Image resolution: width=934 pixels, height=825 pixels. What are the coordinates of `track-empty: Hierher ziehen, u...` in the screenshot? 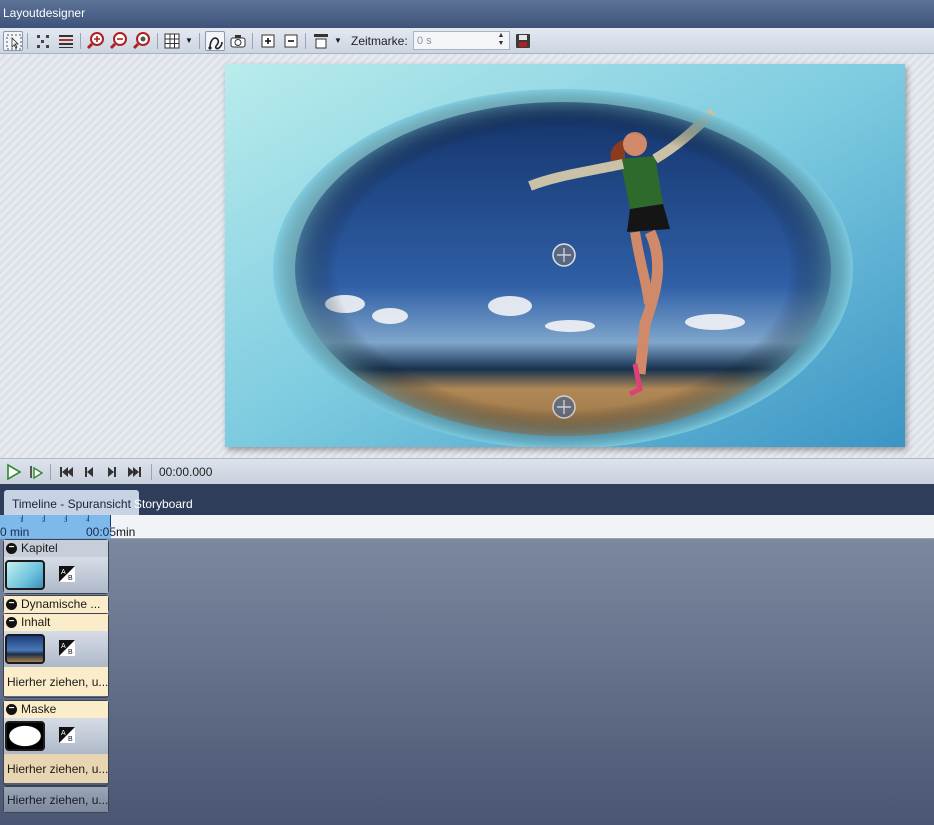 It's located at (56, 799).